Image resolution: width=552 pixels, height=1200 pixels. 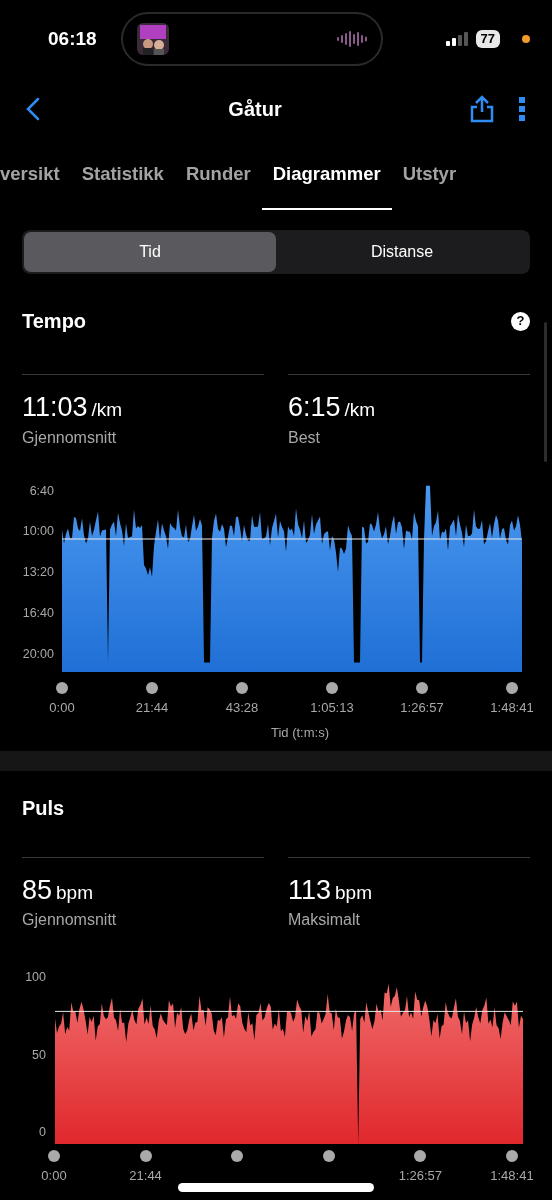 What do you see at coordinates (150, 252) in the screenshot?
I see `segment-button: Tid` at bounding box center [150, 252].